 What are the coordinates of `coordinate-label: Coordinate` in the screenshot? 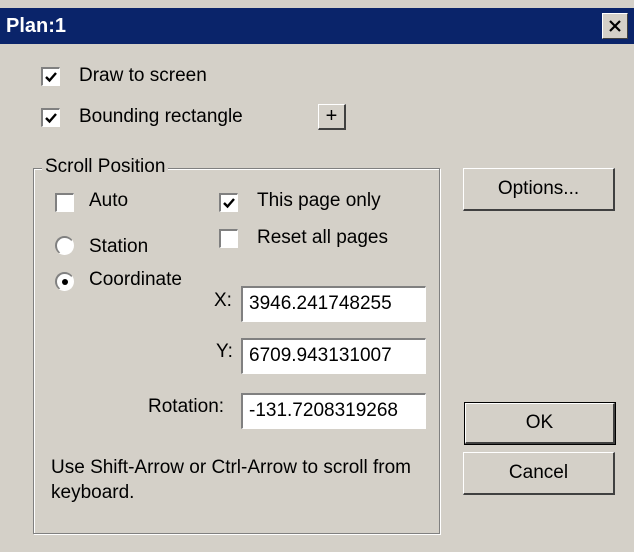 It's located at (135, 280).